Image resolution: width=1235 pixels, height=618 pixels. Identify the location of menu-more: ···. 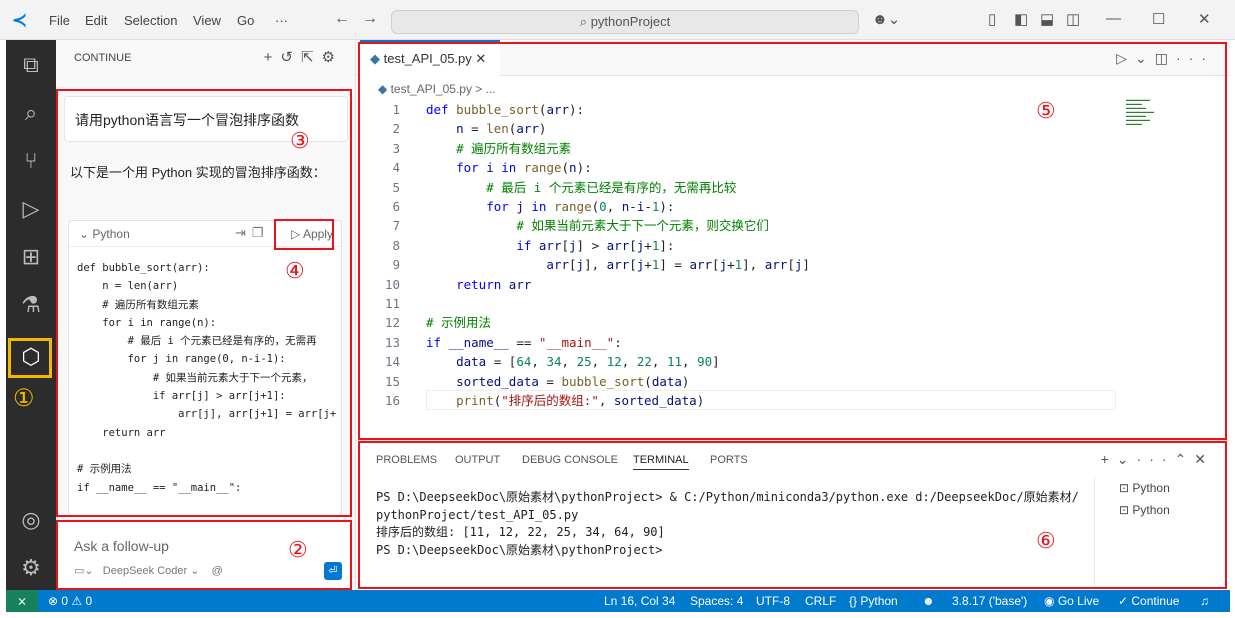
(281, 20).